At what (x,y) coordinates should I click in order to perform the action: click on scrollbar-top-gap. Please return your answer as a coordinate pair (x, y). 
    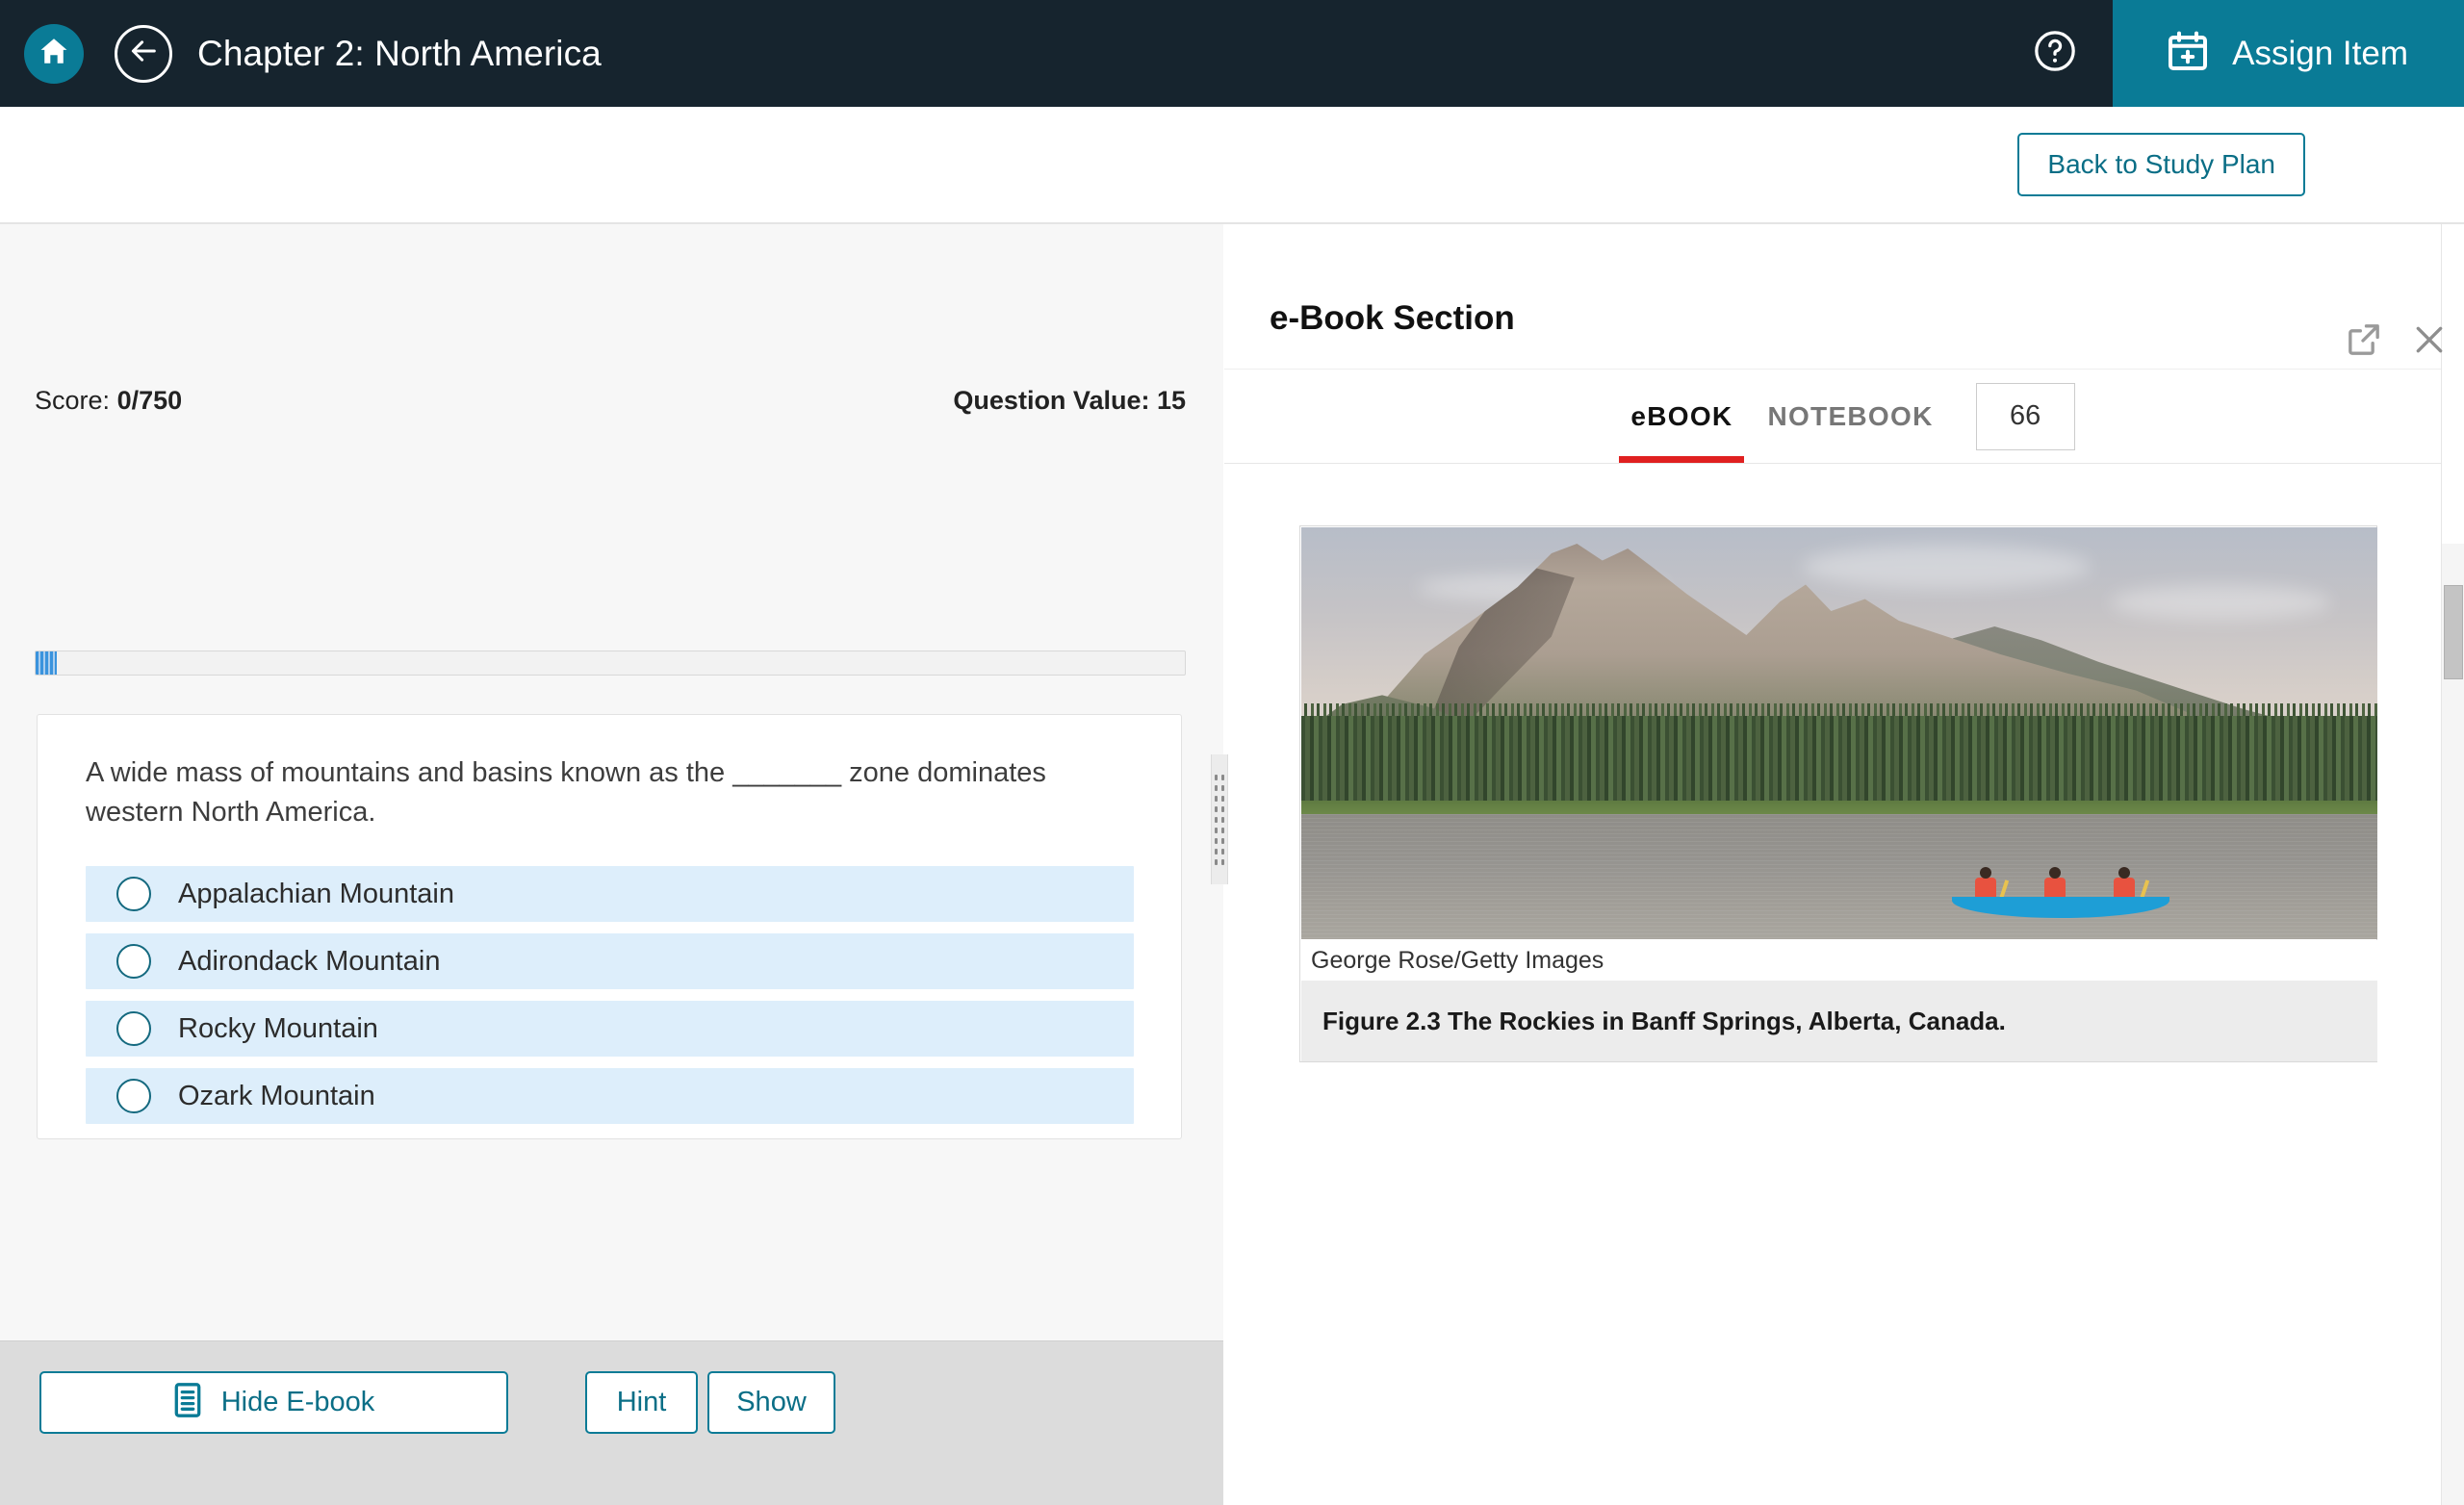
    Looking at the image, I should click on (2453, 384).